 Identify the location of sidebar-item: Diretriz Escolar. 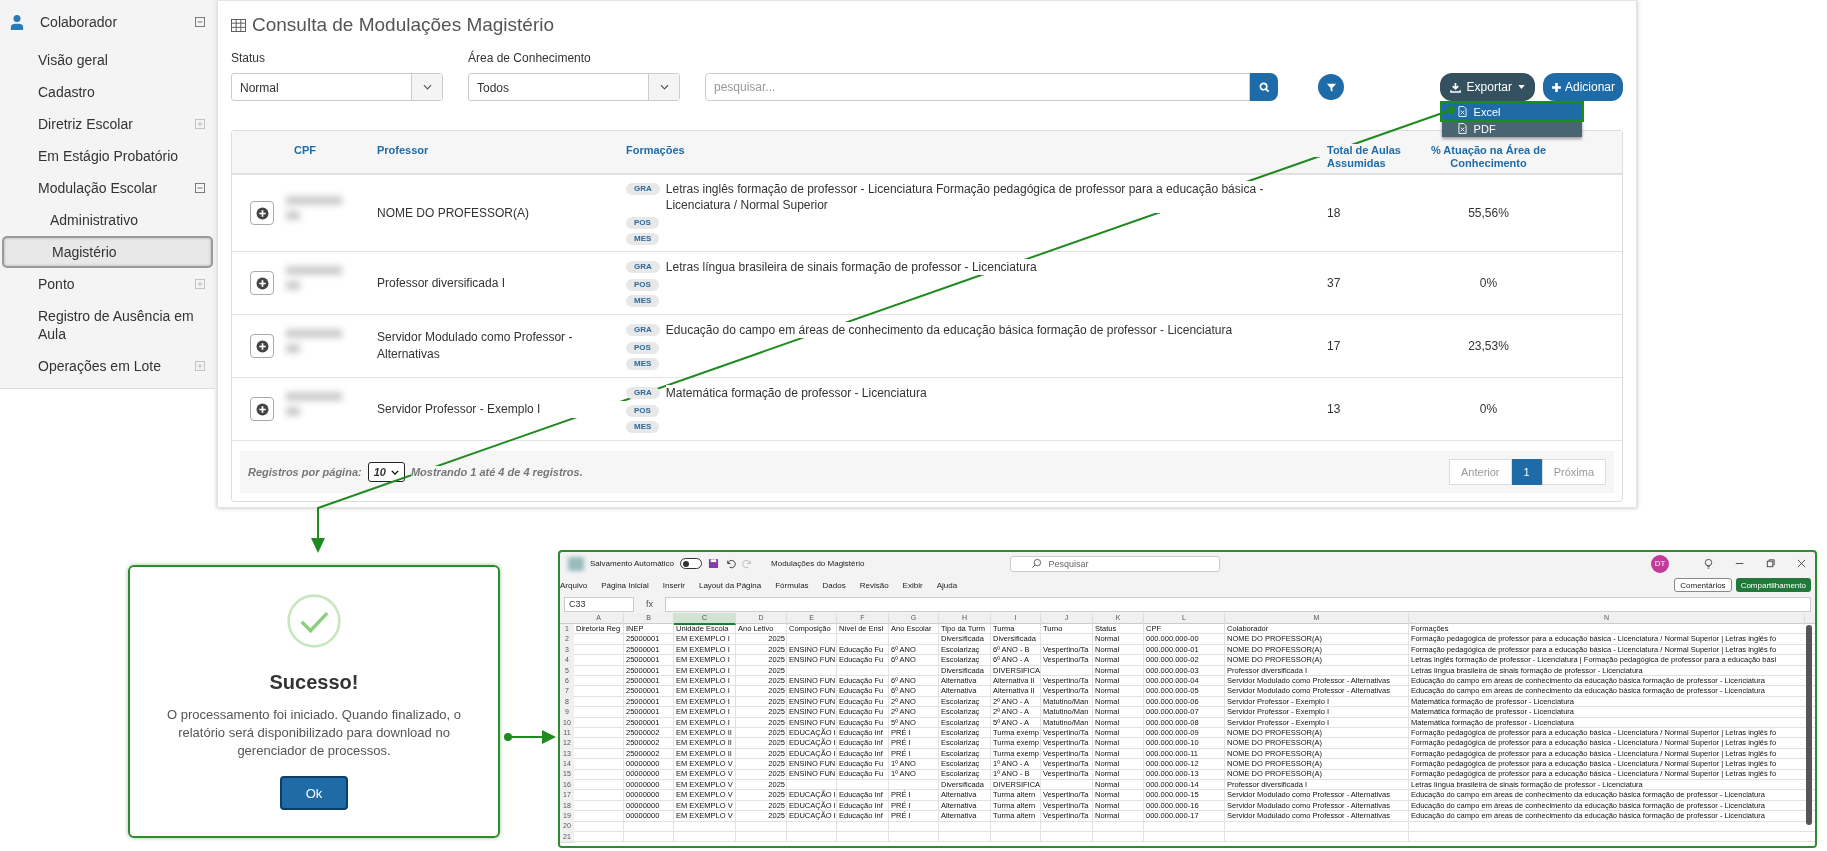
(98, 124).